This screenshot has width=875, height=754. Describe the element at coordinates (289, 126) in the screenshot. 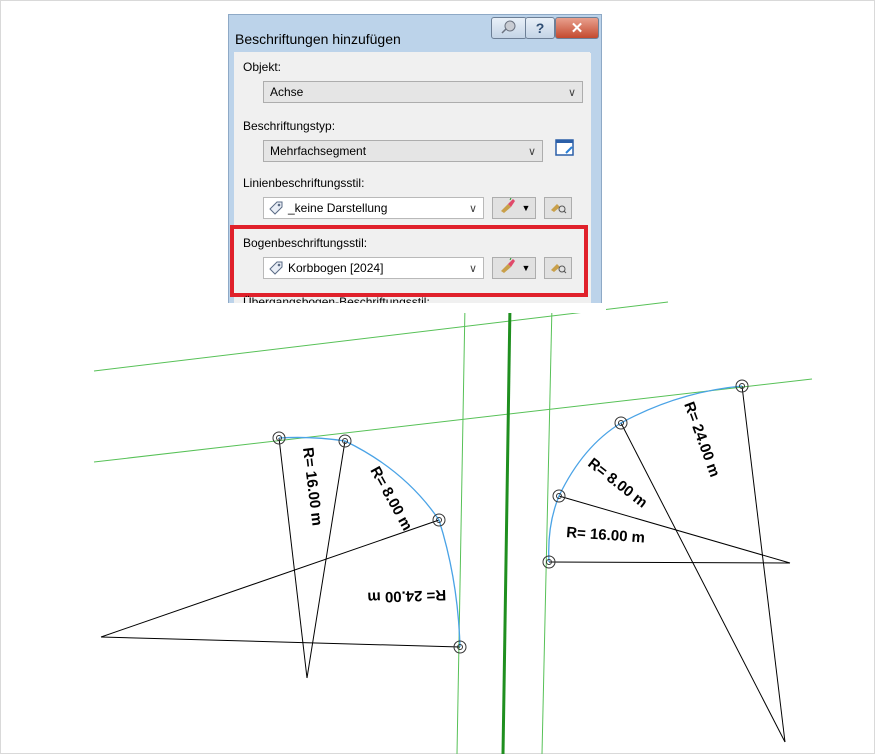

I see `beschriftungstyp-label: Beschriftungstyp:` at that location.